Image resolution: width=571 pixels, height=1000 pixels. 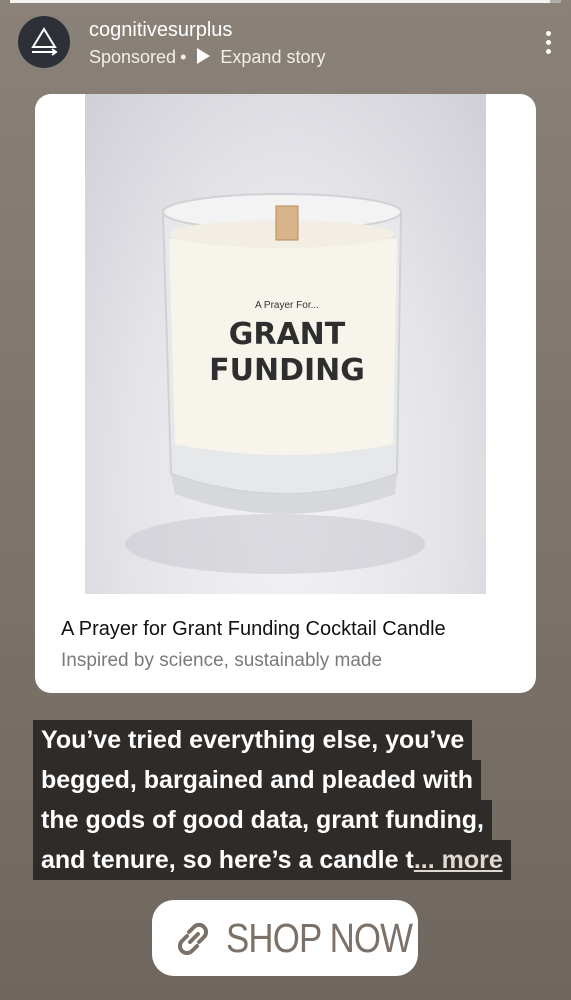 What do you see at coordinates (227, 860) in the screenshot?
I see `caption-line-text: and tenure, so here’s a candle t` at bounding box center [227, 860].